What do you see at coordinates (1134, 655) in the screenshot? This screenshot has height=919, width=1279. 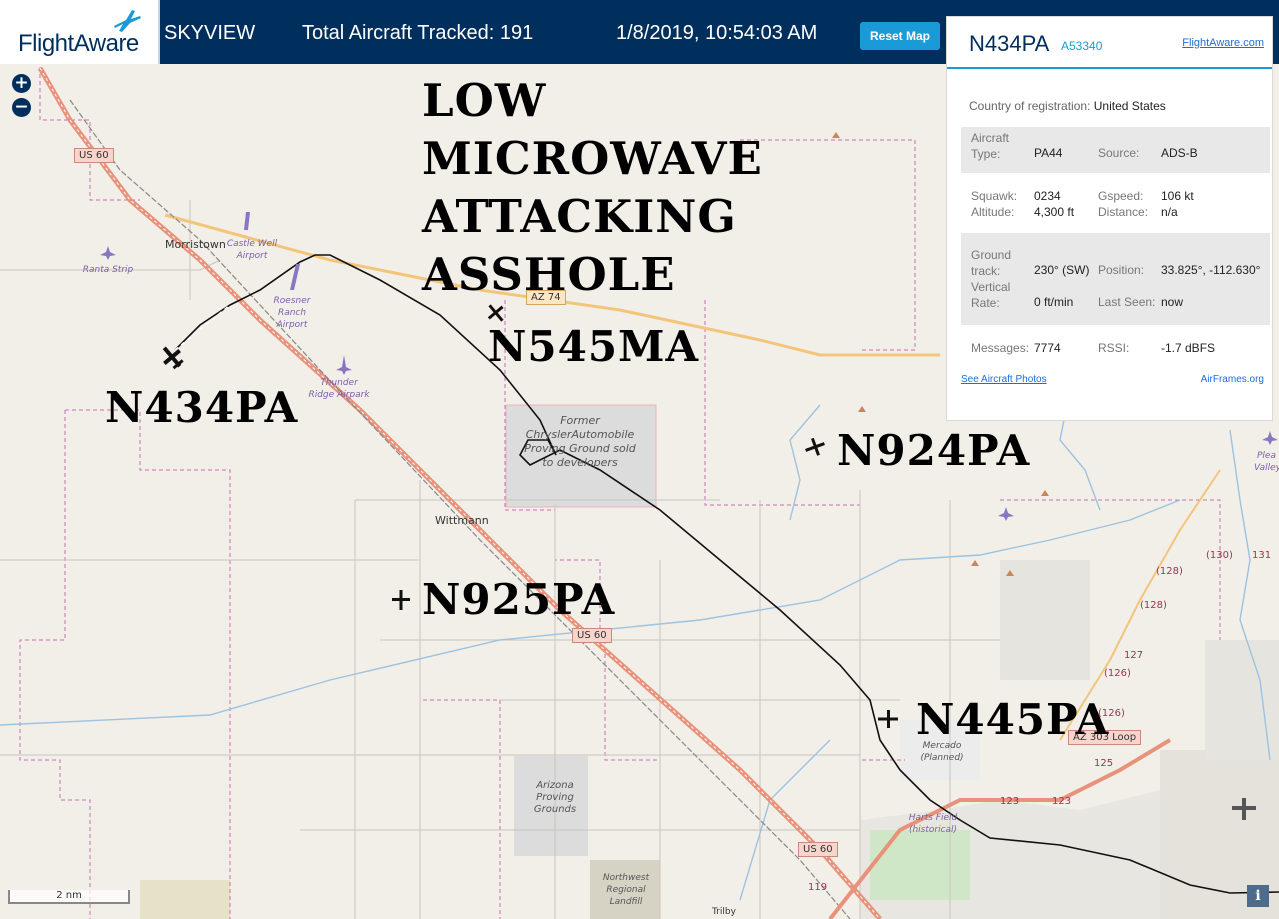 I see `road-num-127: 127` at bounding box center [1134, 655].